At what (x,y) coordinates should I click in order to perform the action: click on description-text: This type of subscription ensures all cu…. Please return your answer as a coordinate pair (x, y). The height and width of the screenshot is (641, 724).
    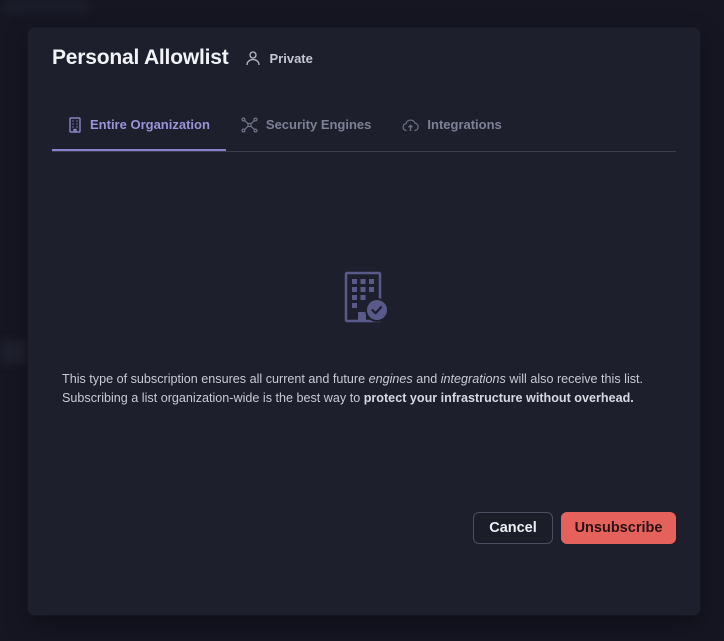
    Looking at the image, I should click on (215, 379).